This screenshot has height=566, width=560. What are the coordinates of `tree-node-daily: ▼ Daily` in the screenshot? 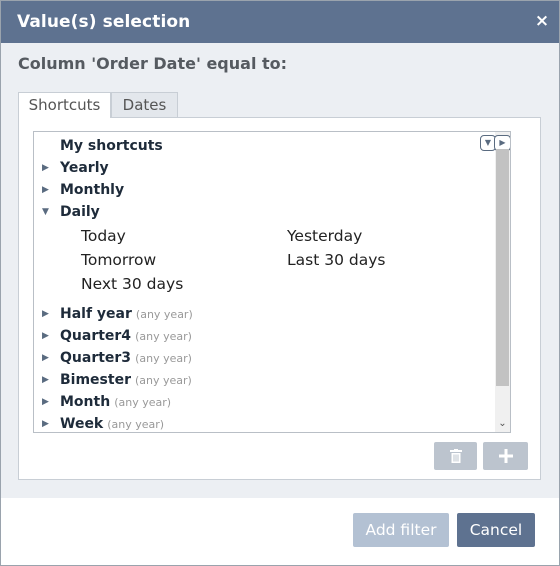 It's located at (71, 214).